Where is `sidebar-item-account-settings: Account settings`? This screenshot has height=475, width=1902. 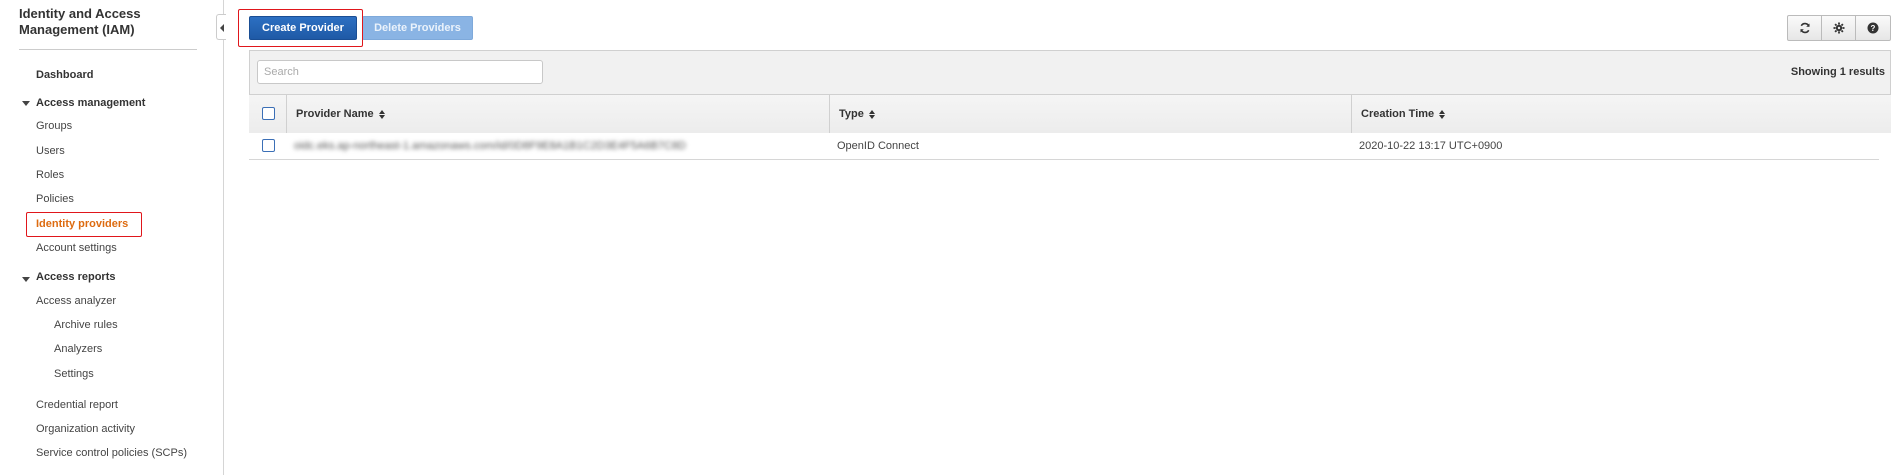 sidebar-item-account-settings: Account settings is located at coordinates (76, 248).